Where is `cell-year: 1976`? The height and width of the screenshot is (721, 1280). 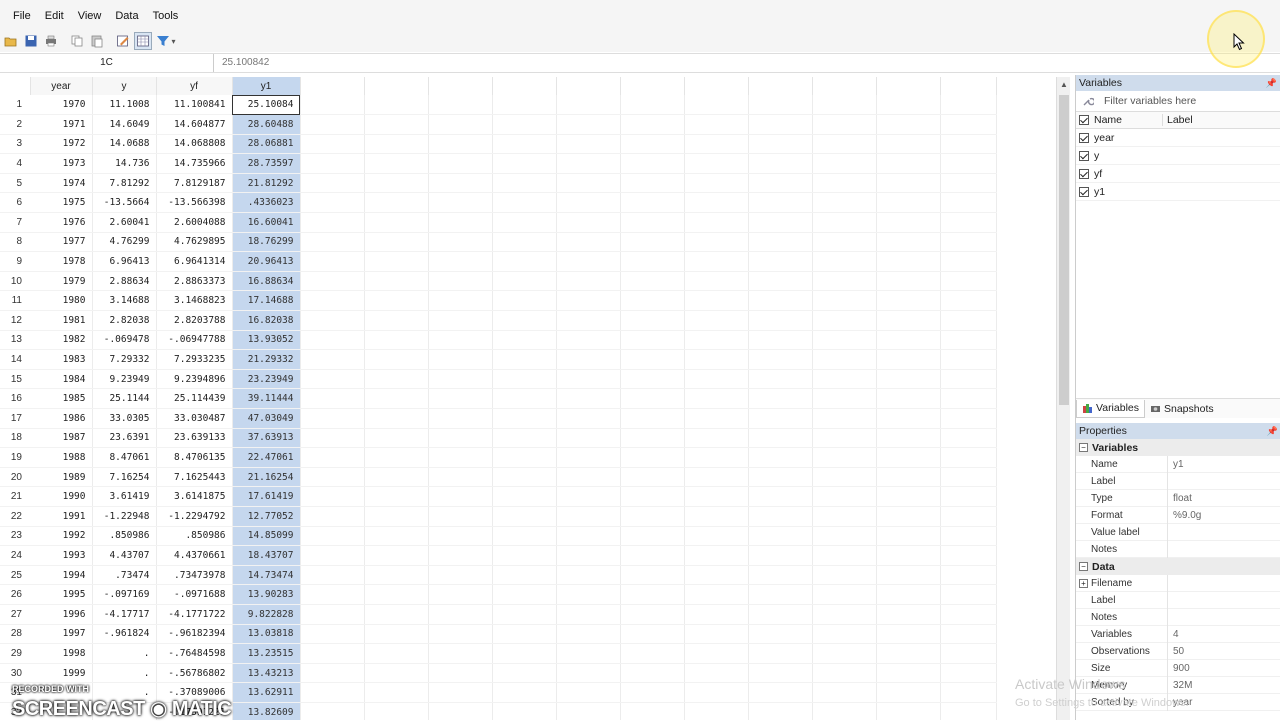
cell-year: 1976 is located at coordinates (61, 222).